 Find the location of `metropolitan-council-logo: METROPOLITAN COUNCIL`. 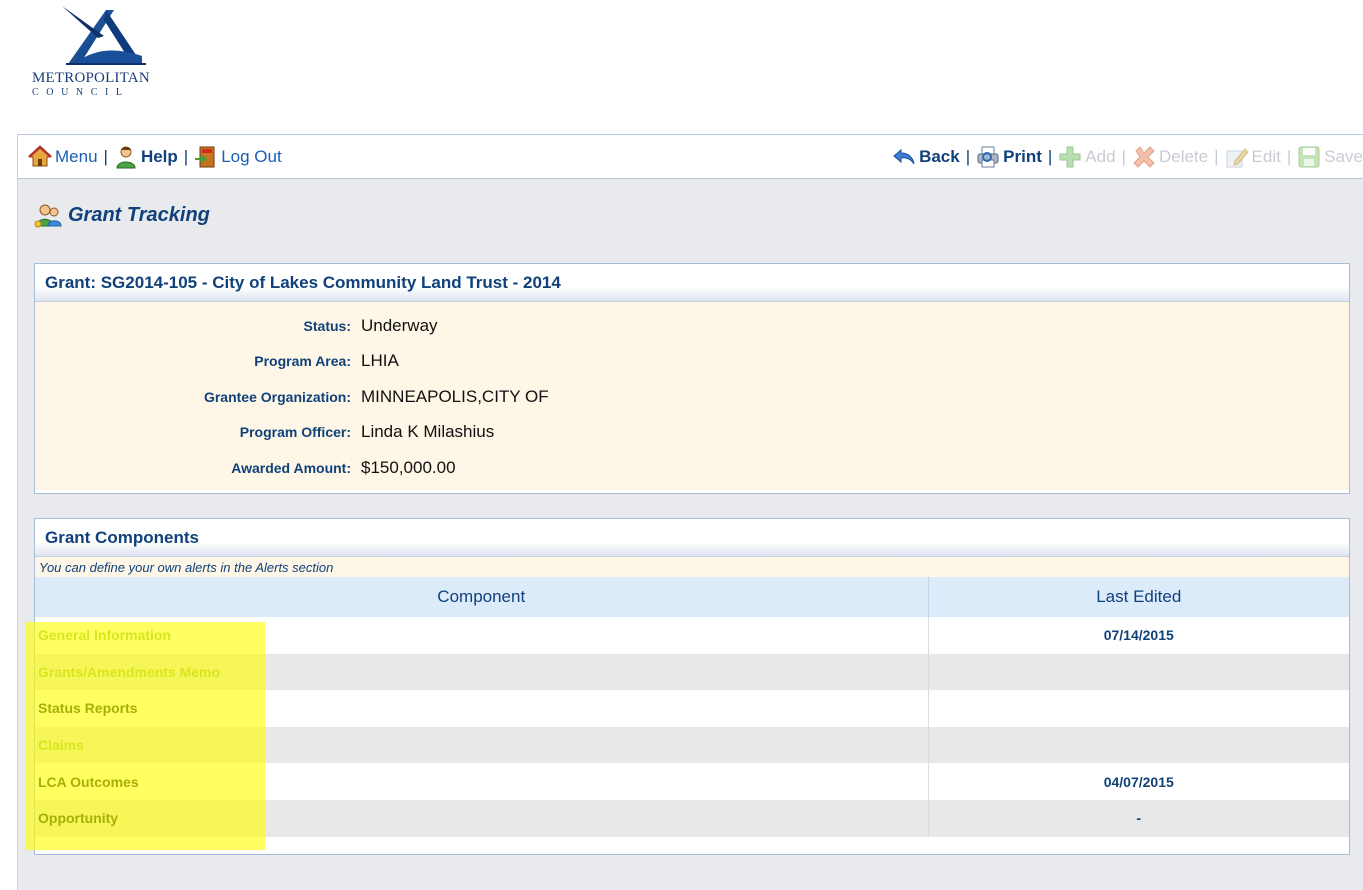

metropolitan-council-logo: METROPOLITAN COUNCIL is located at coordinates (105, 56).